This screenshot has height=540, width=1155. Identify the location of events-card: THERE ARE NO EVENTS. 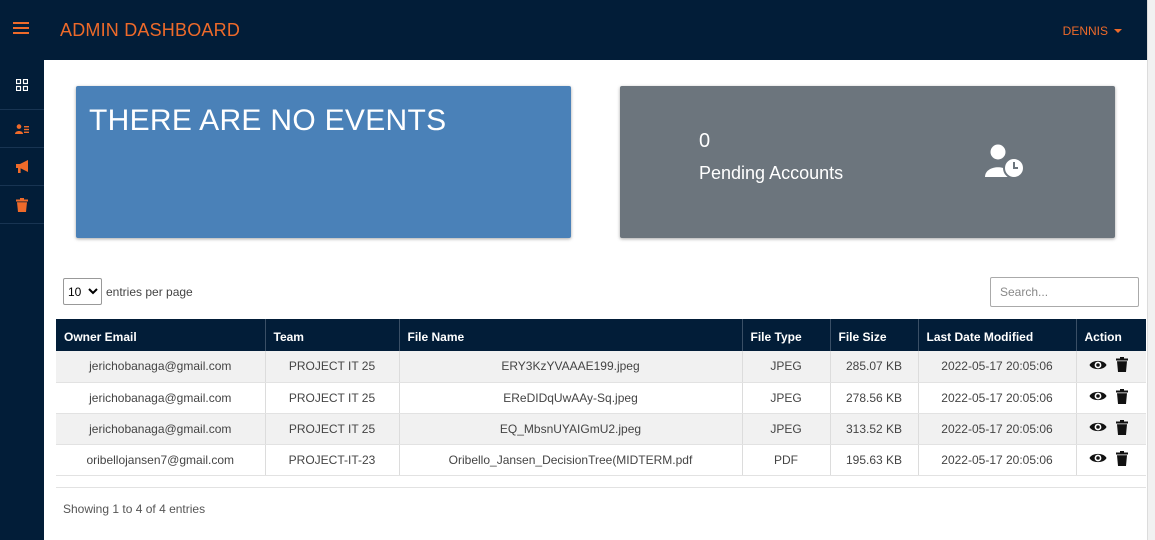
(323, 162).